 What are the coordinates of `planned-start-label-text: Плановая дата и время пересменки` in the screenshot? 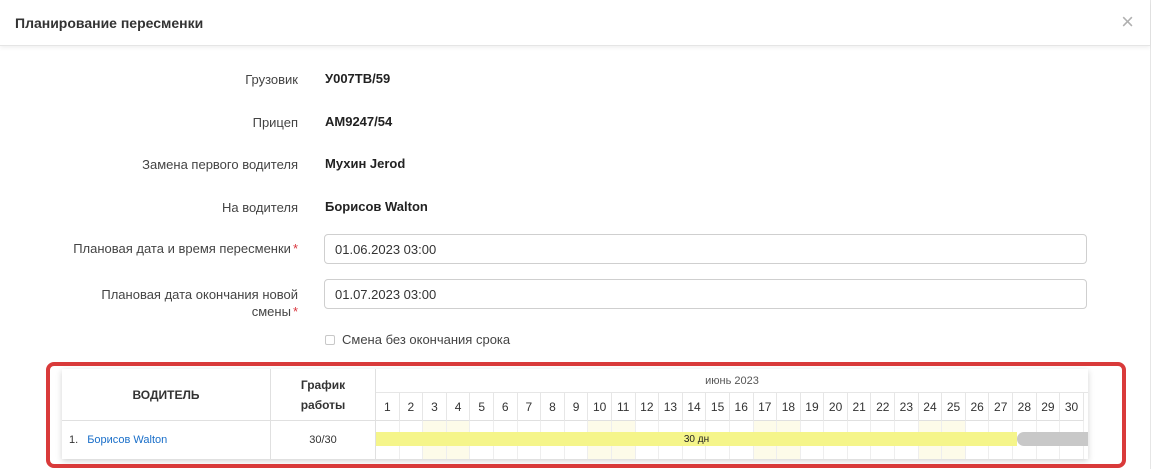 It's located at (182, 248).